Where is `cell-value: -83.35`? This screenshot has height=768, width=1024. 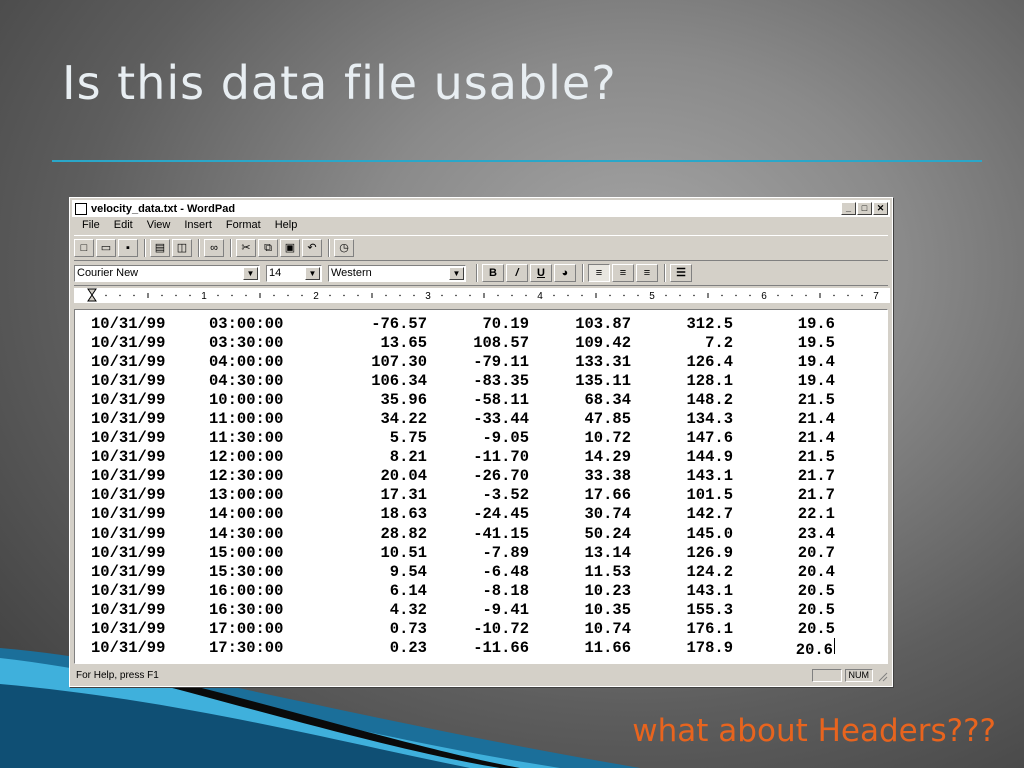 cell-value: -83.35 is located at coordinates (501, 380).